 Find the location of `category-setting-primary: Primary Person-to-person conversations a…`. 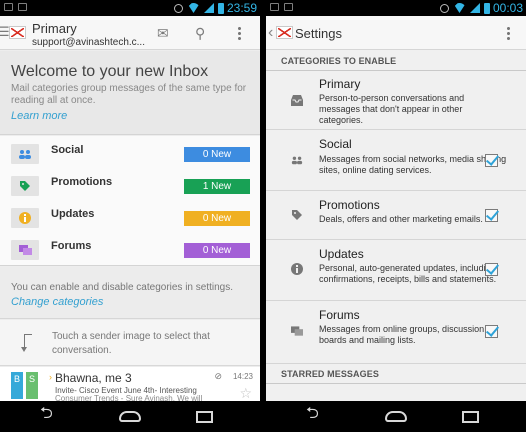

category-setting-primary: Primary Person-to-person conversations a… is located at coordinates (396, 101).